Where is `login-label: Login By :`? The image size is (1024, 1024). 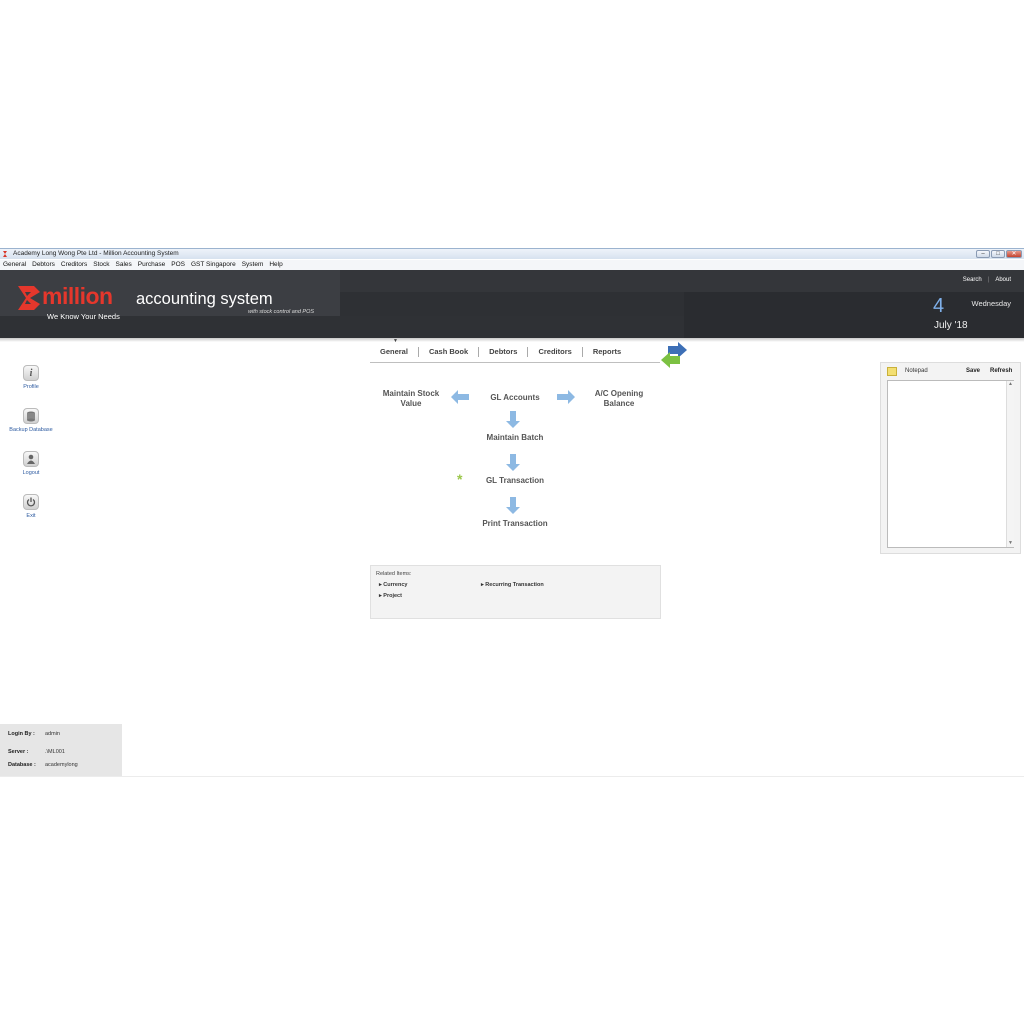 login-label: Login By : is located at coordinates (21, 734).